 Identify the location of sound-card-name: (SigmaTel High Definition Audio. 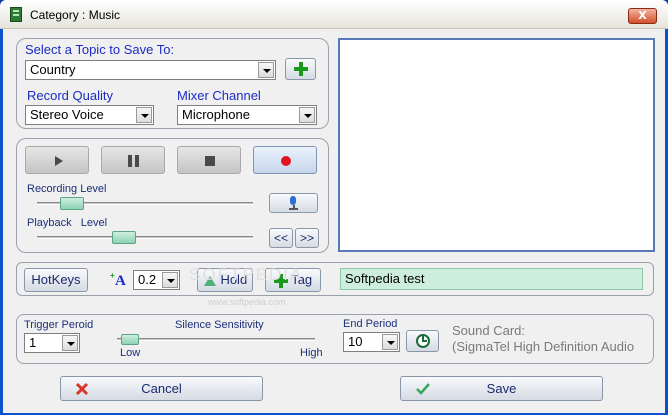
(543, 346).